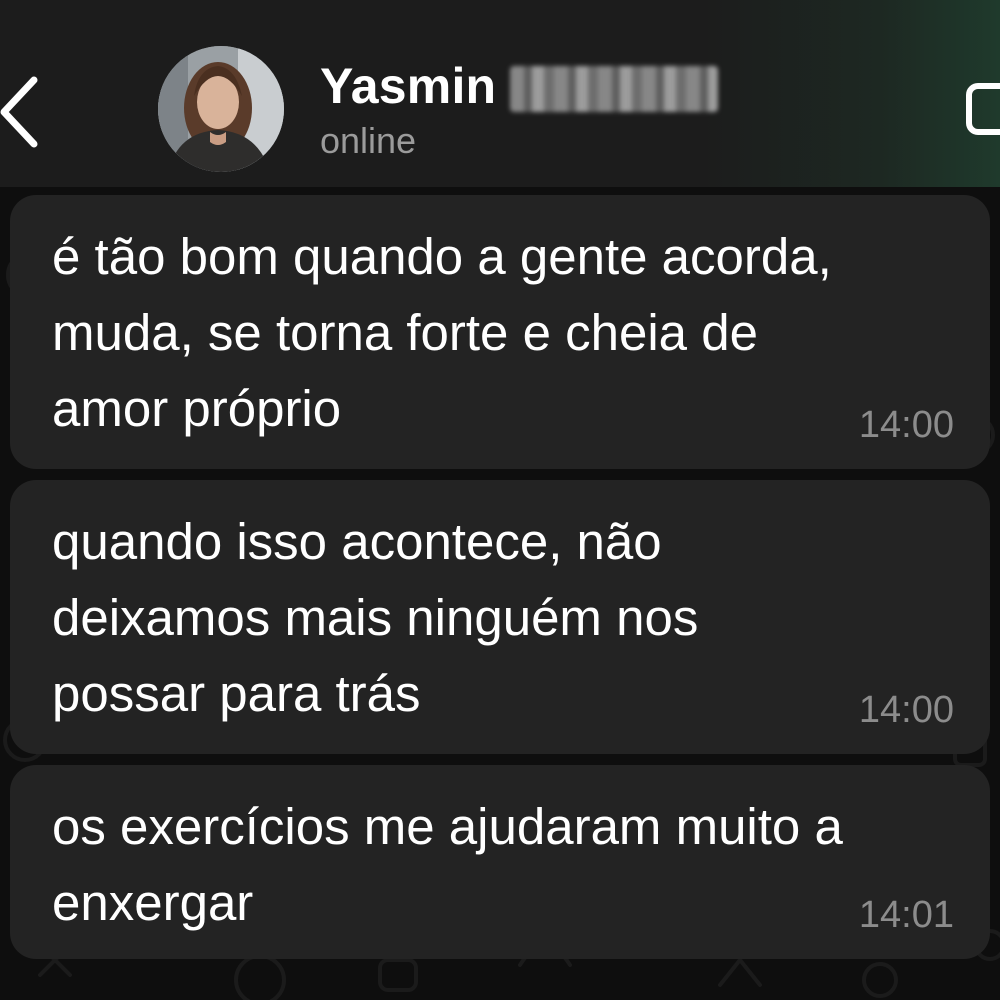 This screenshot has width=1000, height=1000. What do you see at coordinates (21, 112) in the screenshot?
I see `chevron-left-icon` at bounding box center [21, 112].